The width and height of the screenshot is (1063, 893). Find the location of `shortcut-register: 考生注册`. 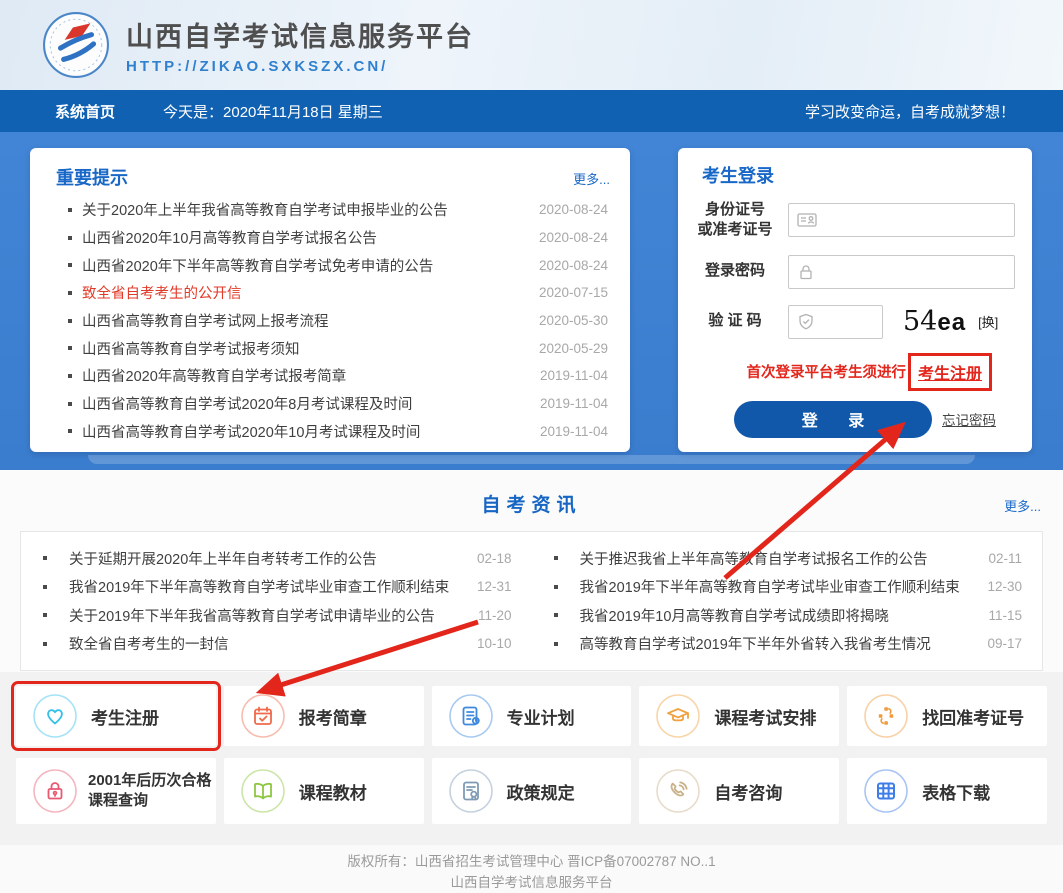

shortcut-register: 考生注册 is located at coordinates (116, 716).